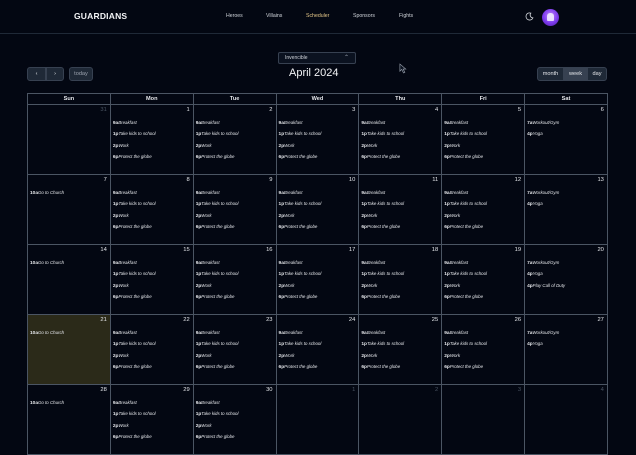 The image size is (636, 455). Describe the element at coordinates (269, 320) in the screenshot. I see `day-number: 23` at that location.